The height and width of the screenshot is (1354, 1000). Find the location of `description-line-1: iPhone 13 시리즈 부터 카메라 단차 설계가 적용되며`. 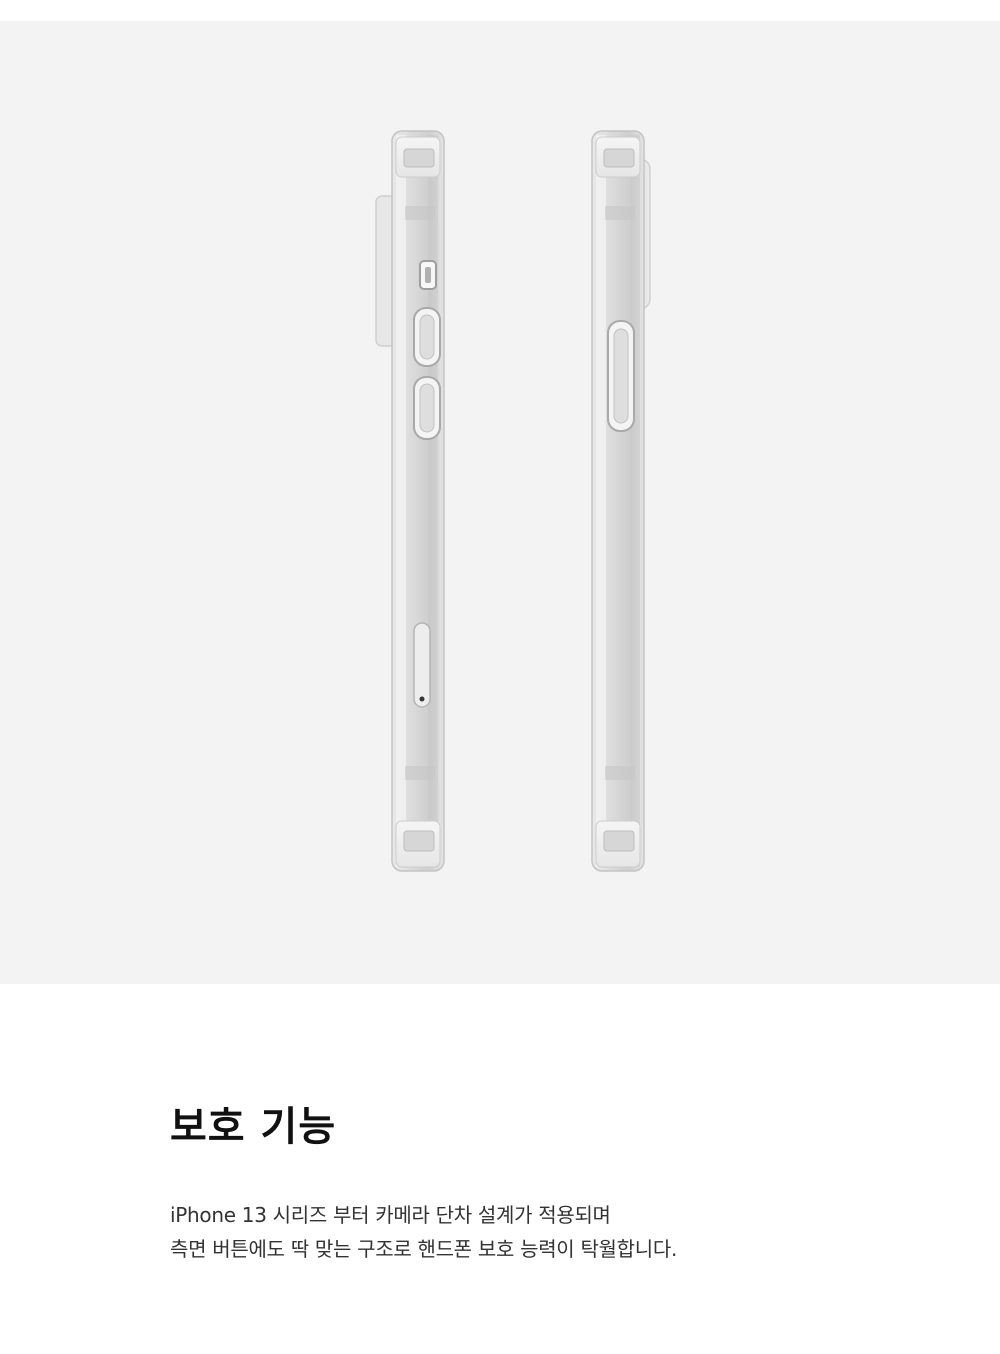

description-line-1: iPhone 13 시리즈 부터 카메라 단차 설계가 적용되며 is located at coordinates (390, 1215).